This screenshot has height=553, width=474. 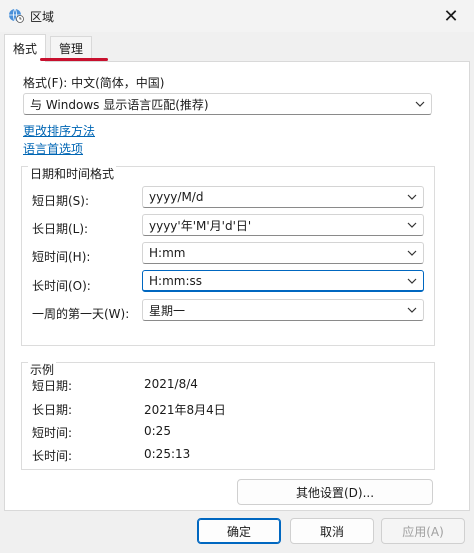 I want to click on tab-highlight-underline, so click(x=74, y=59).